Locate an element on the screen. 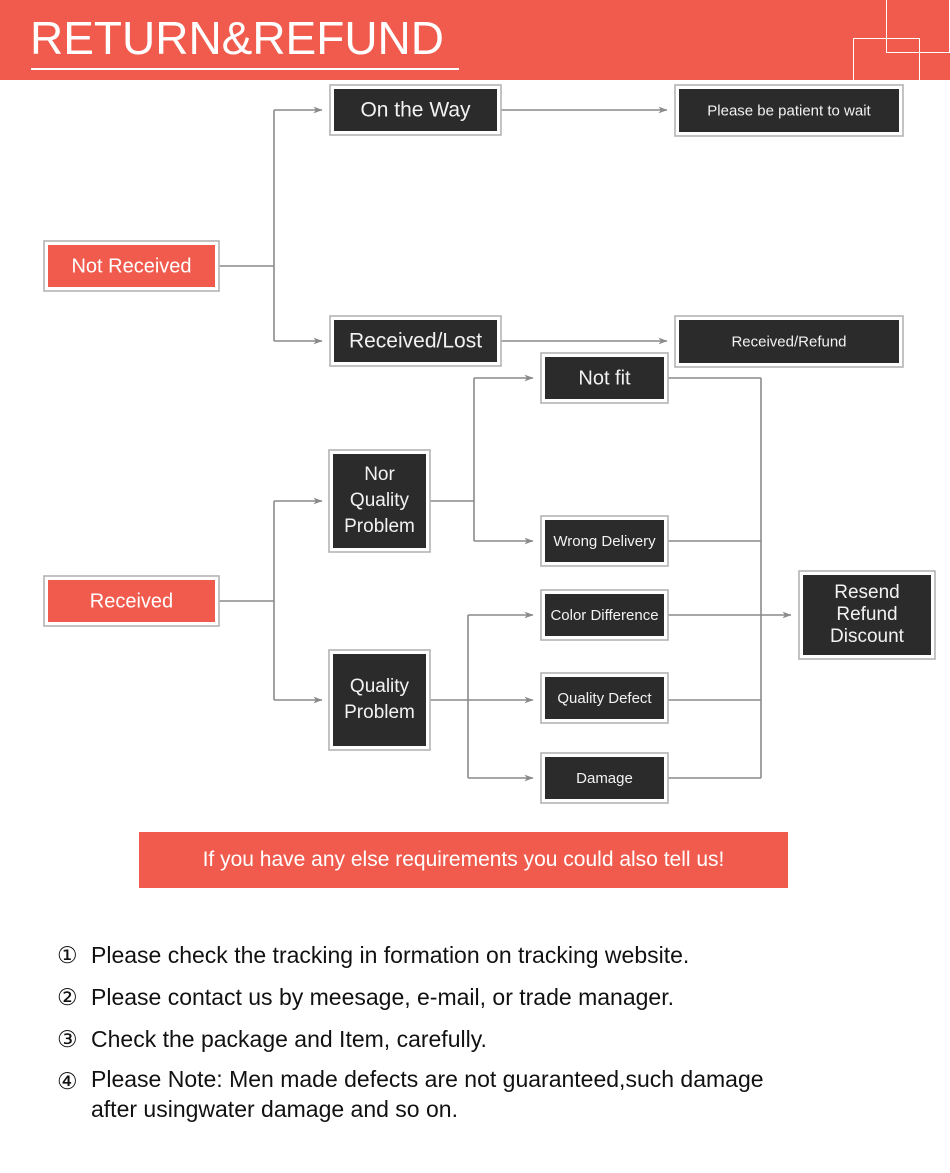  node-quality-defect: Quality Defect is located at coordinates (604, 698).